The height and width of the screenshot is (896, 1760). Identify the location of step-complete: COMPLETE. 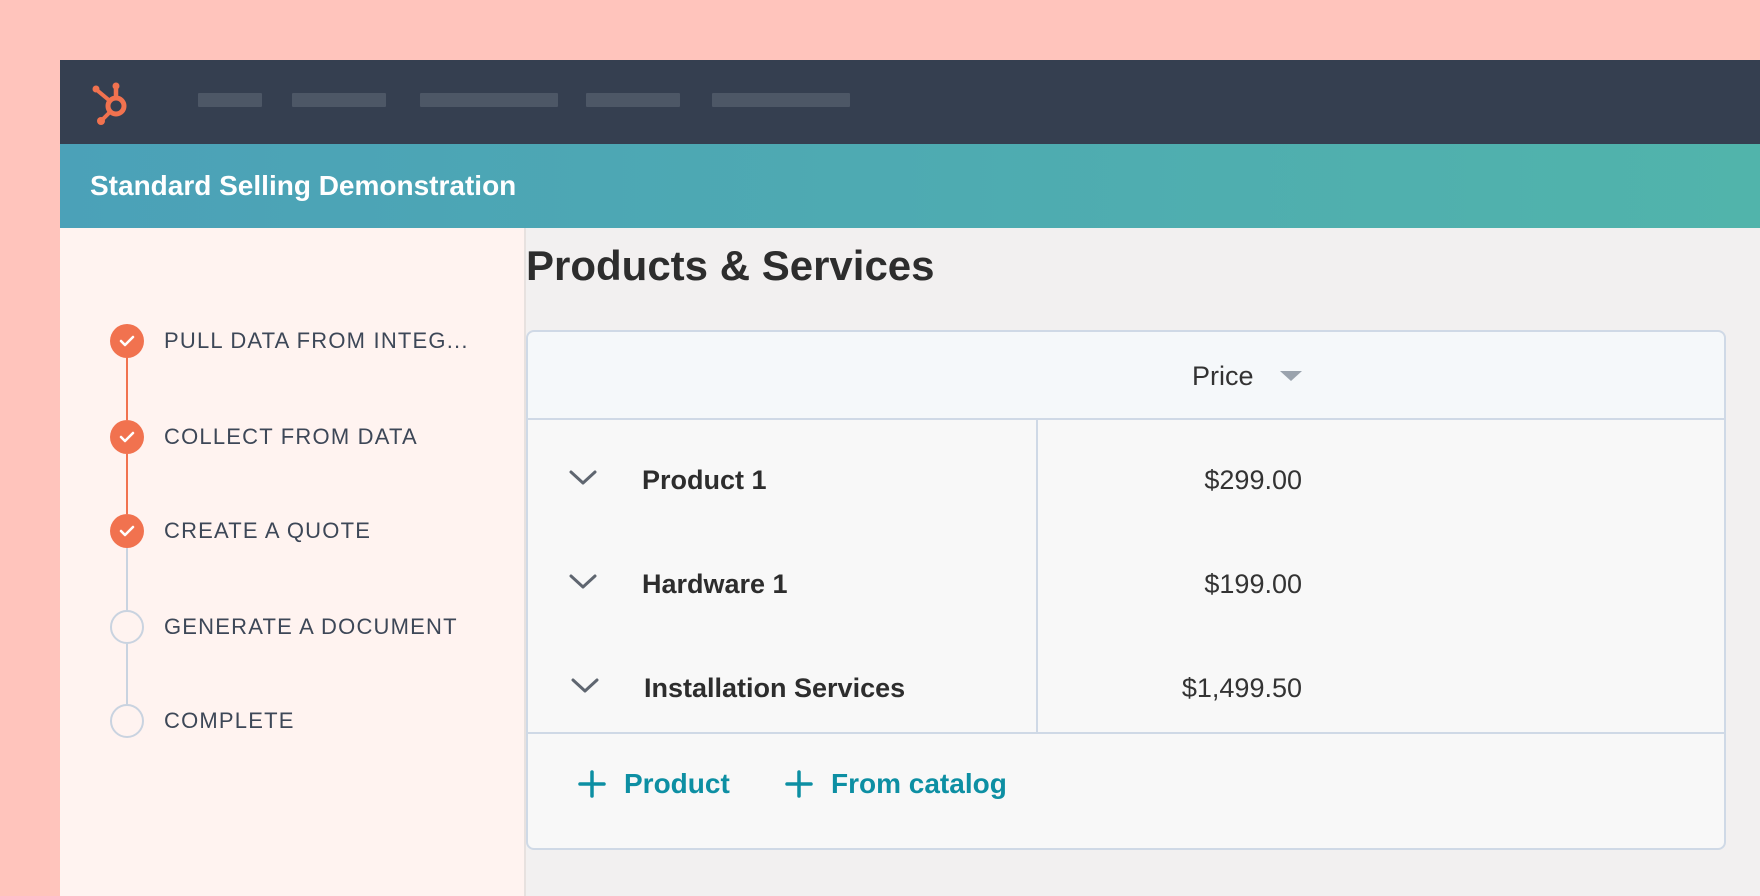
(310, 721).